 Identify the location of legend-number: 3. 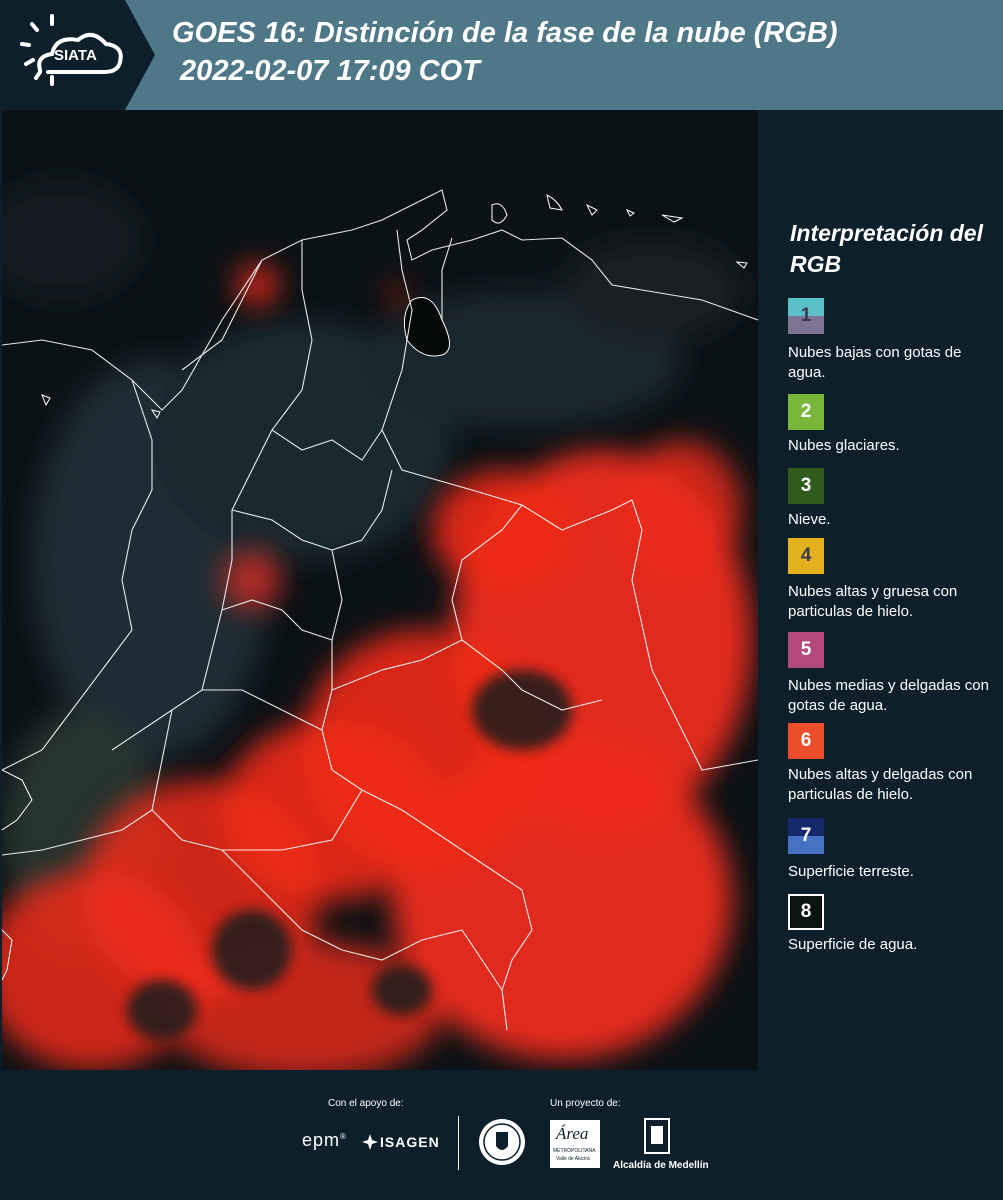
(806, 485).